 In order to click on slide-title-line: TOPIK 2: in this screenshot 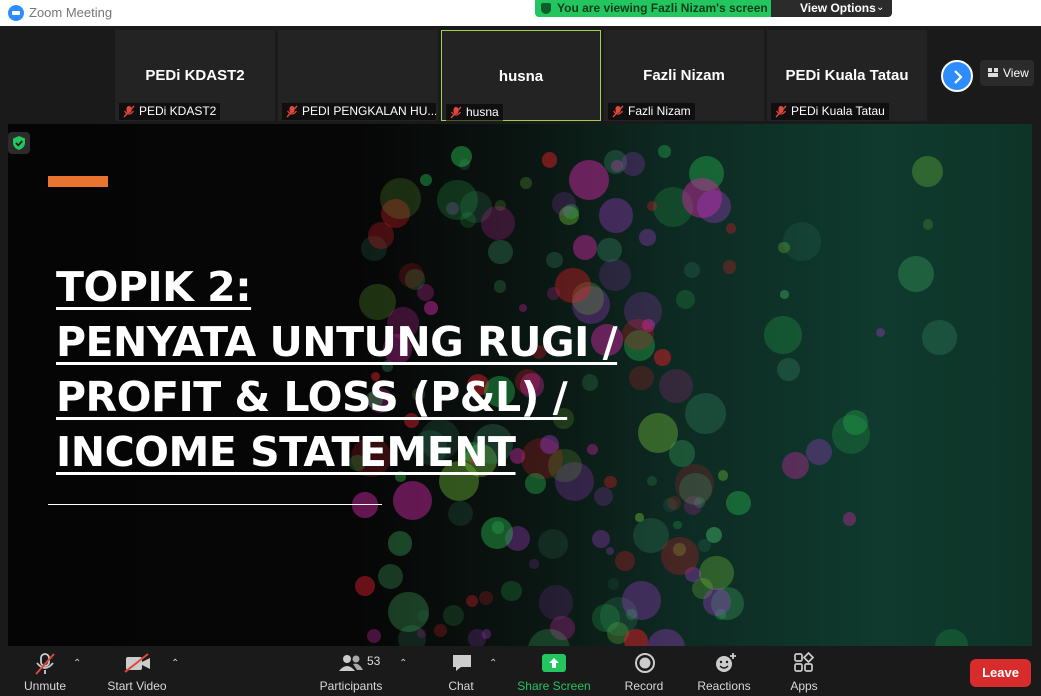, I will do `click(154, 287)`.